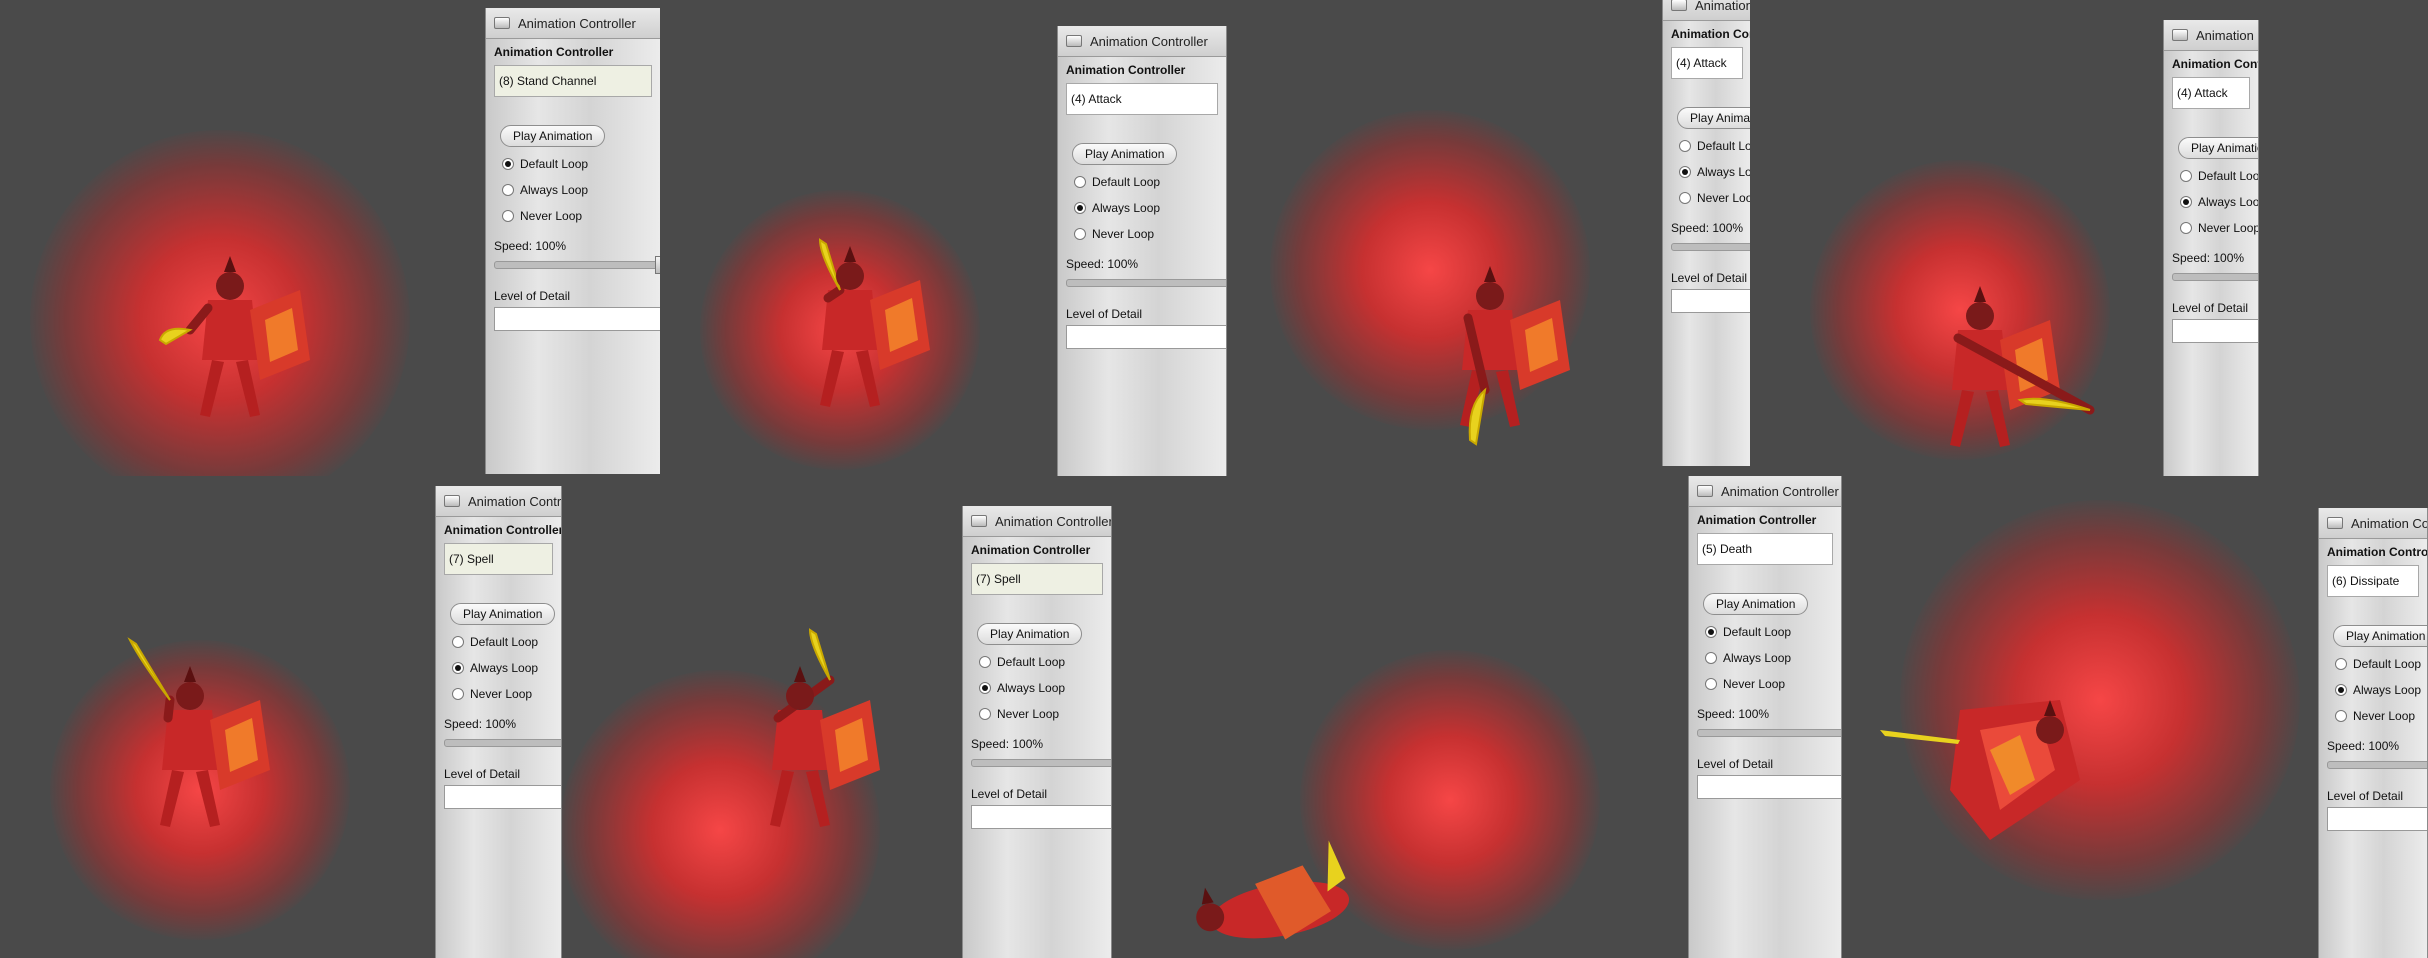  What do you see at coordinates (1679, 5) in the screenshot?
I see `window-icon` at bounding box center [1679, 5].